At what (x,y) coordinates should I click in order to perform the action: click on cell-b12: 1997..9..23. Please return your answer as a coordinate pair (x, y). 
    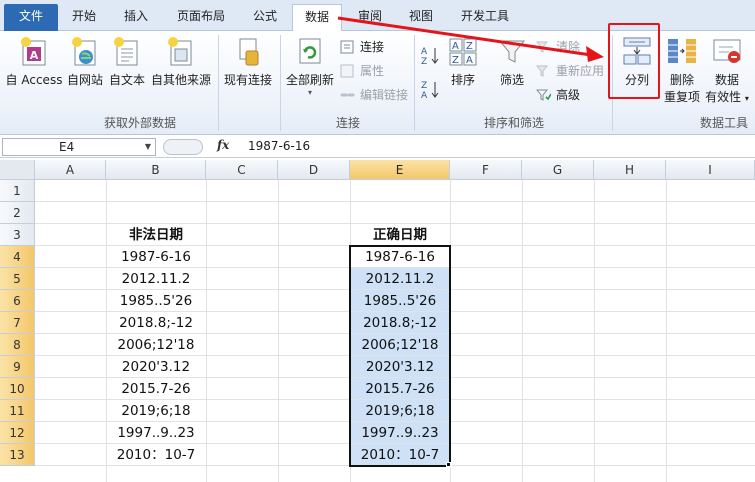
    Looking at the image, I should click on (156, 433).